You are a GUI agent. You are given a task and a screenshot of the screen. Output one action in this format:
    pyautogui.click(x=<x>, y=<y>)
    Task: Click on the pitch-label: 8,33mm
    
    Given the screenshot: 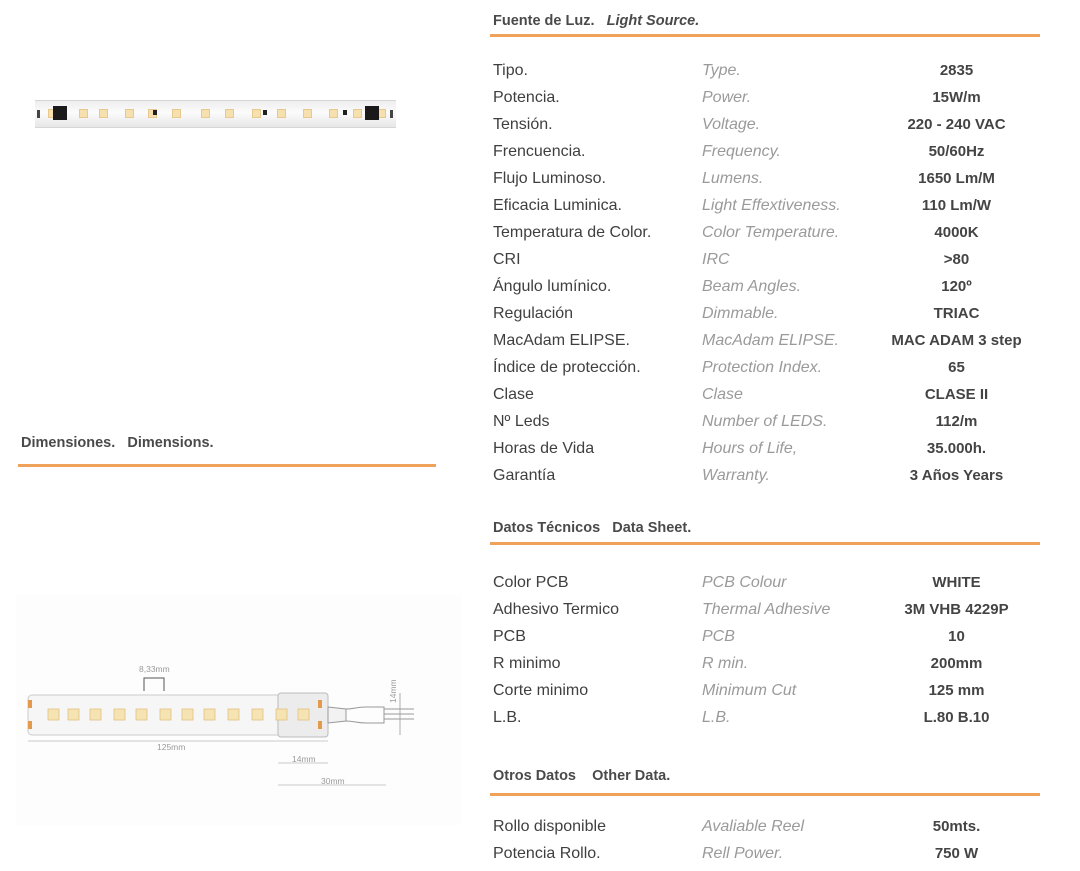 What is the action you would take?
    pyautogui.click(x=154, y=669)
    